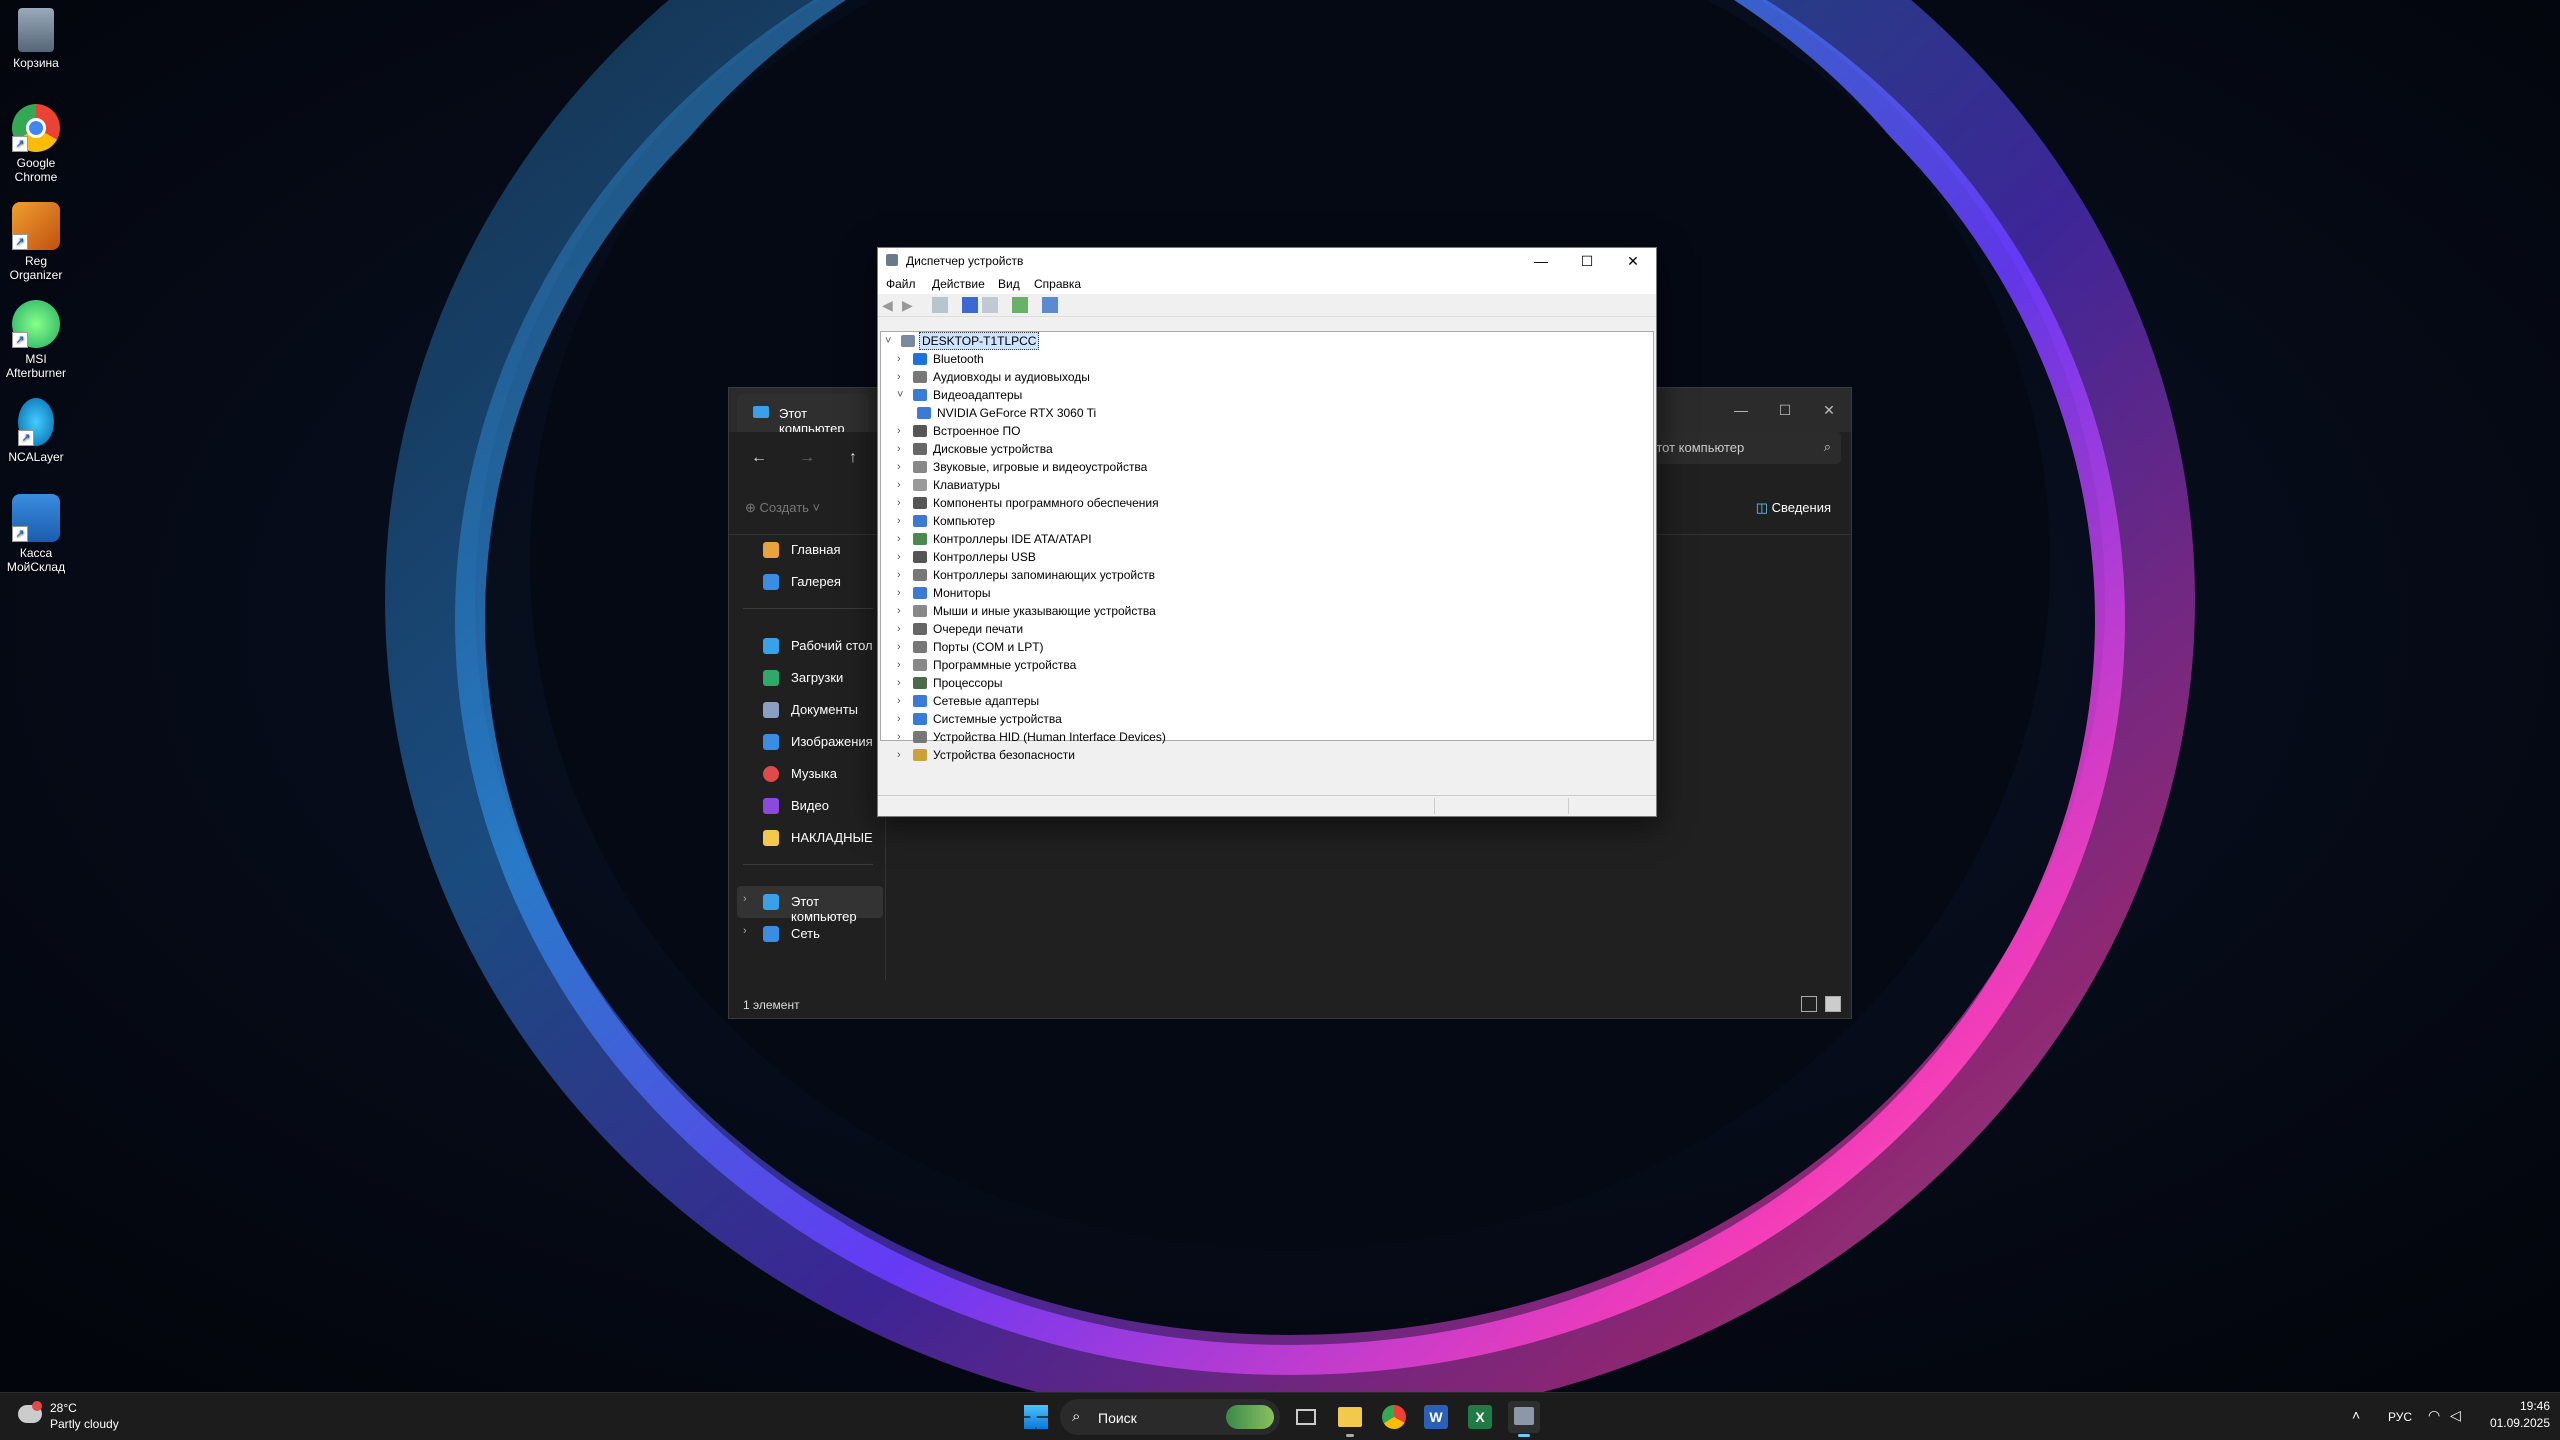 The height and width of the screenshot is (1440, 2560). What do you see at coordinates (810, 838) in the screenshot?
I see `nav-item-folder: НАКЛАДНЫЕ` at bounding box center [810, 838].